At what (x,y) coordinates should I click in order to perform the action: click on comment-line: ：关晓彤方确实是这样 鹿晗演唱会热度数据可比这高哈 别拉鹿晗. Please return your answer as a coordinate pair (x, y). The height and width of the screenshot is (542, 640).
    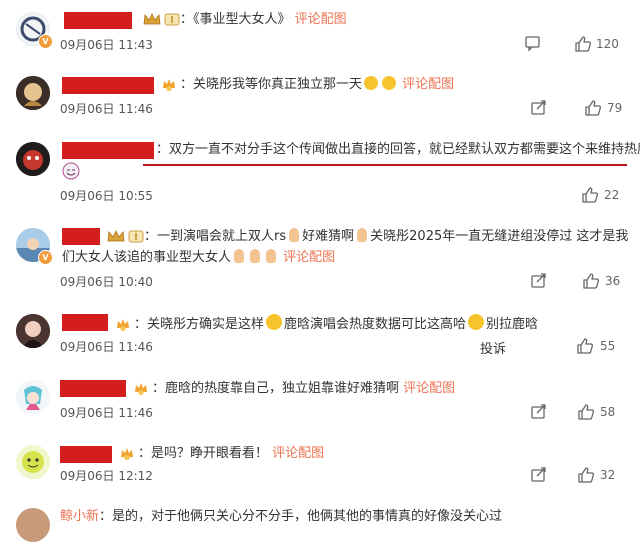
    Looking at the image, I should click on (325, 324).